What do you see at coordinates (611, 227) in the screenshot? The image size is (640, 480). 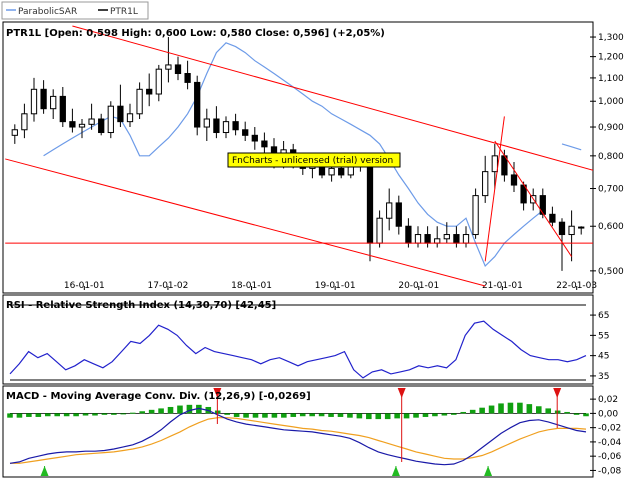 I see `y-tick-label: 0,600` at bounding box center [611, 227].